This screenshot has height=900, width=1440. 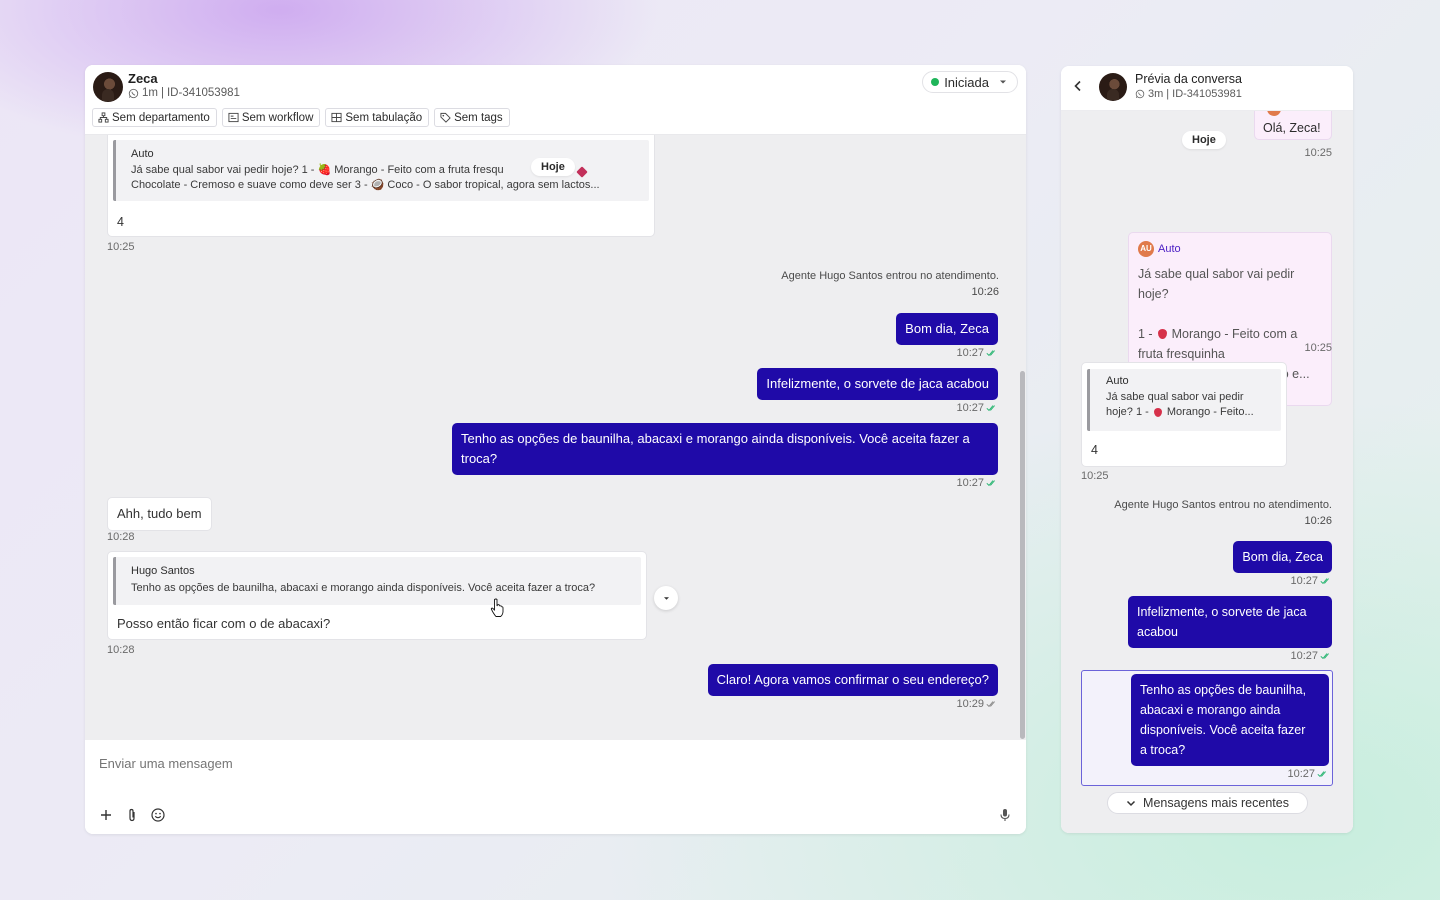 I want to click on system-message-time: 10:26, so click(x=985, y=292).